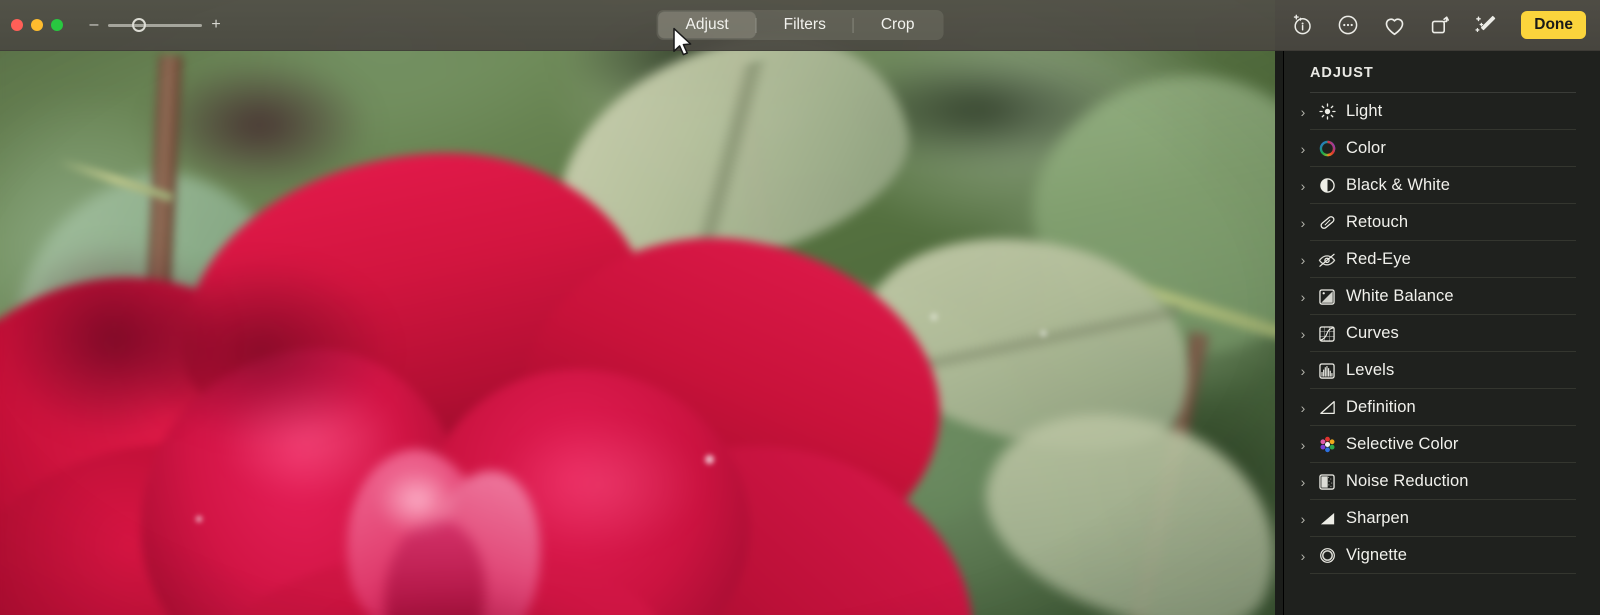 The width and height of the screenshot is (1600, 615). I want to click on zoom-in-icon: +, so click(216, 25).